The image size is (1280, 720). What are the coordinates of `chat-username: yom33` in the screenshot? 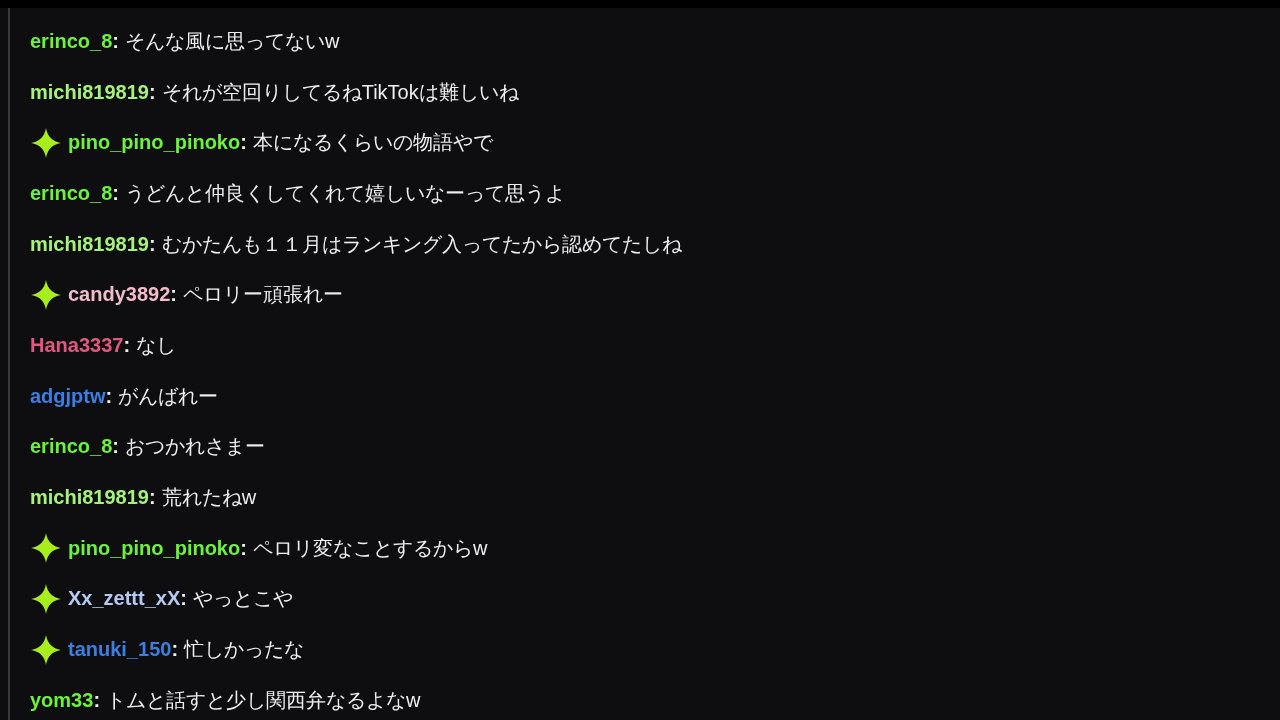 It's located at (62, 700).